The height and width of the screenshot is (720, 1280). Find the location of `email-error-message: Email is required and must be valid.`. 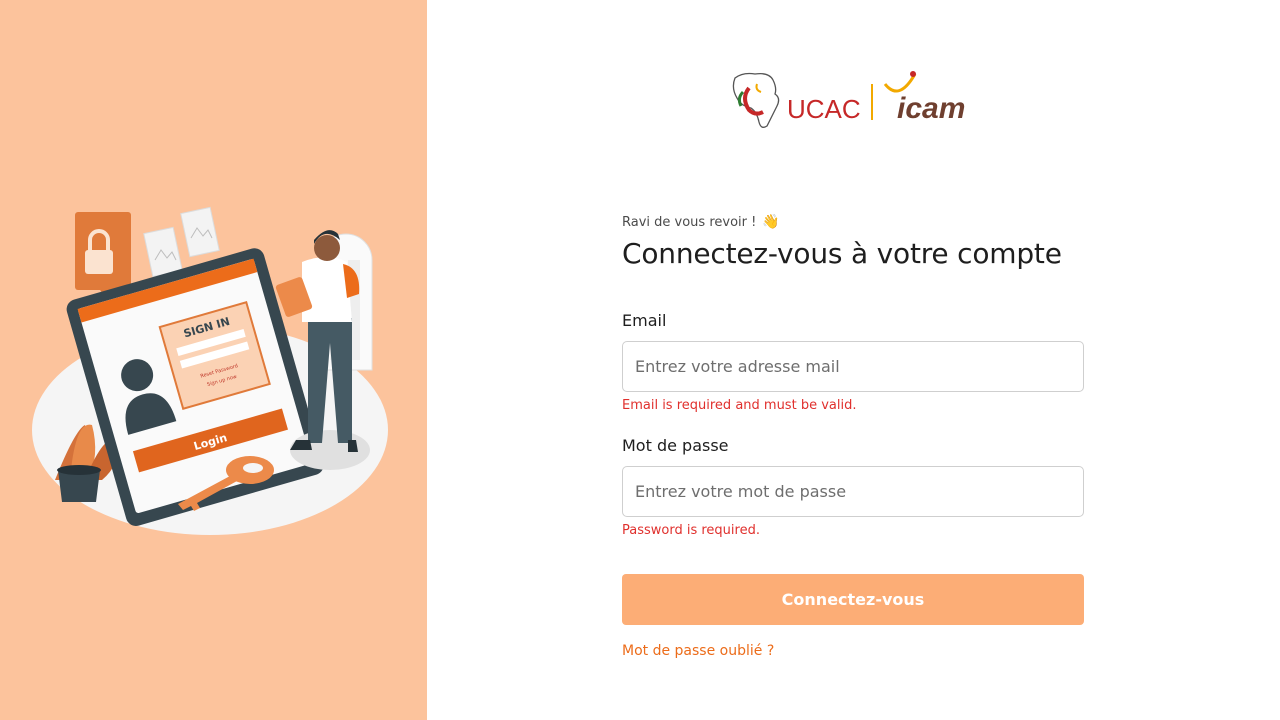

email-error-message: Email is required and must be valid. is located at coordinates (739, 405).